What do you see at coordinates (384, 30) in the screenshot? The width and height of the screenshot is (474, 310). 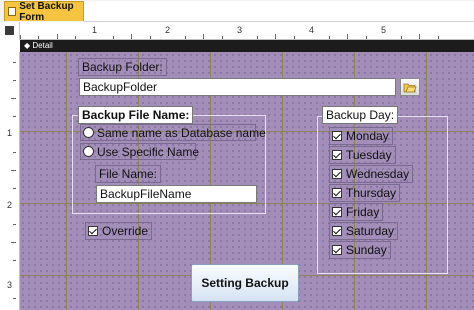 I see `ruler-number: 5` at bounding box center [384, 30].